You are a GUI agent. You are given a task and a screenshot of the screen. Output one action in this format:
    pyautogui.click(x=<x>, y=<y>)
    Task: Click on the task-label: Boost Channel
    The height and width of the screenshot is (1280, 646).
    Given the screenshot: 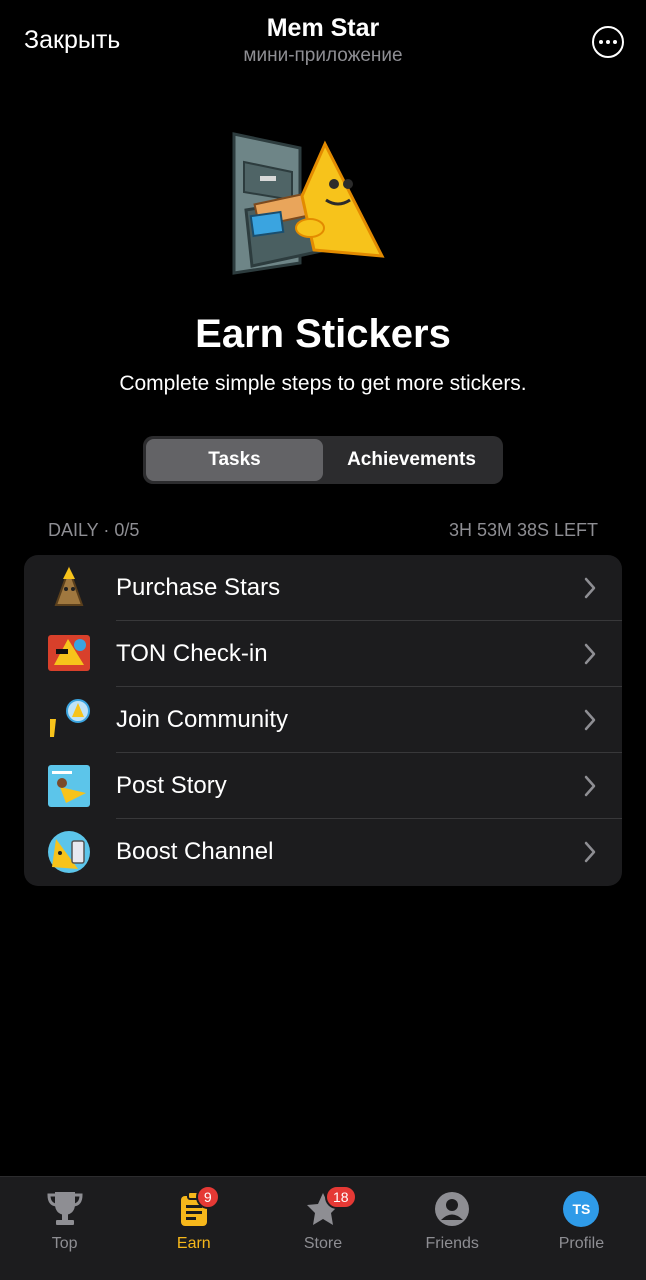 What is the action you would take?
    pyautogui.click(x=195, y=851)
    